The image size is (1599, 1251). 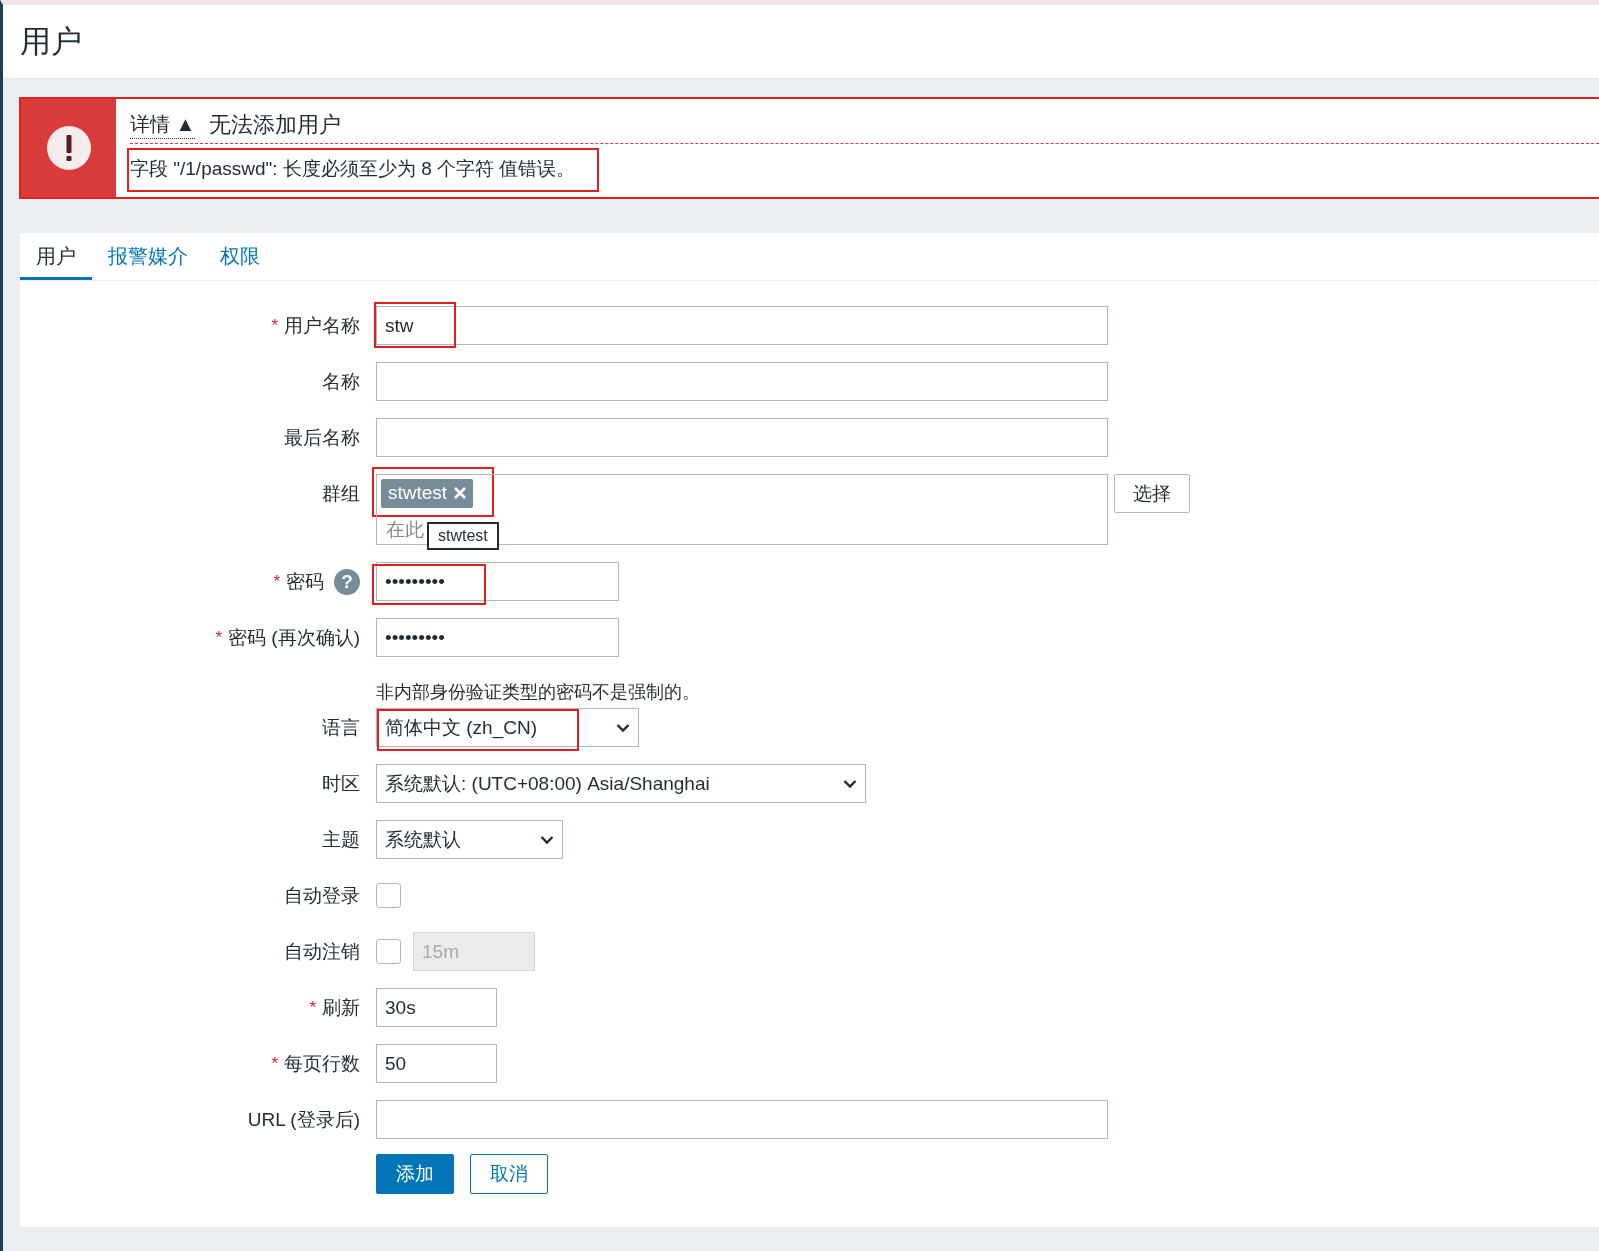 I want to click on field-label: 每页行数, so click(x=322, y=1063).